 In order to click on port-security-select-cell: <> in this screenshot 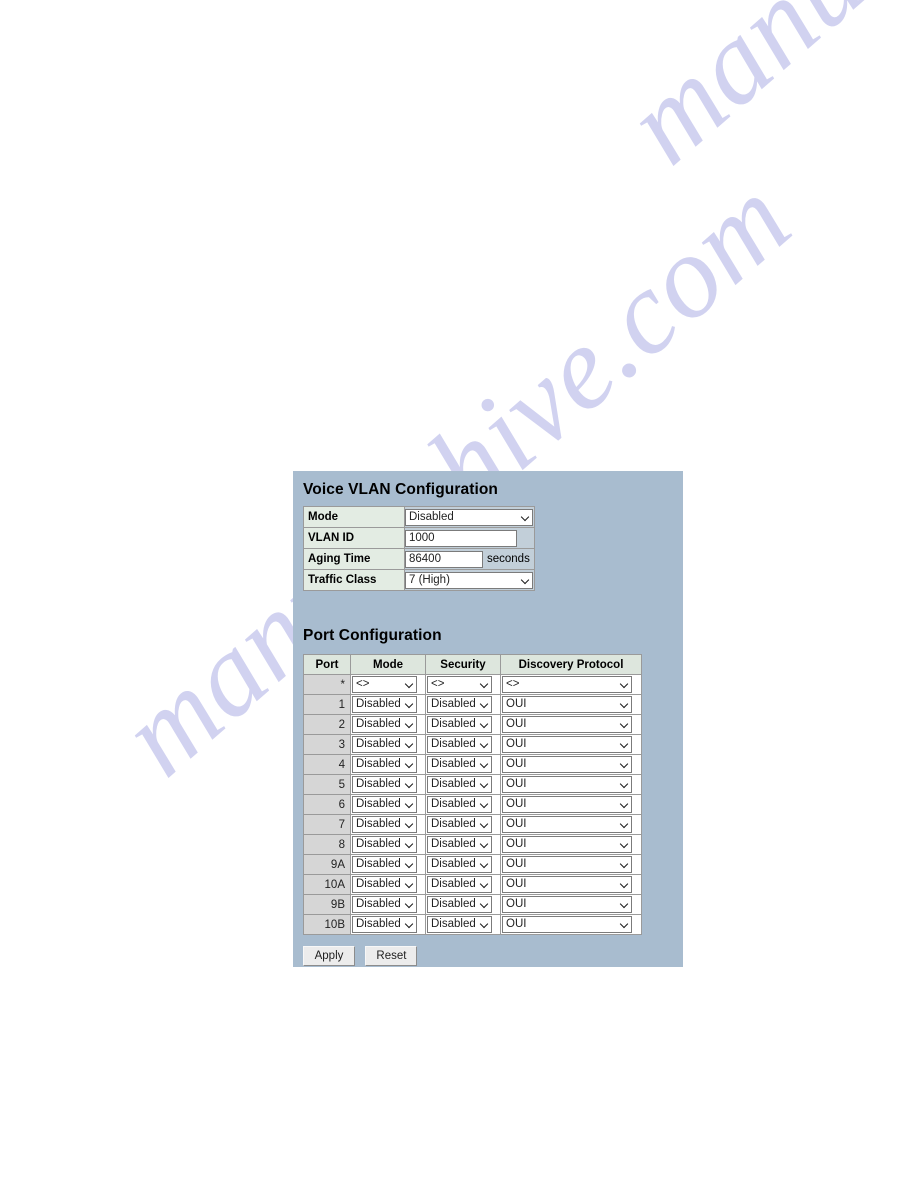, I will do `click(463, 684)`.